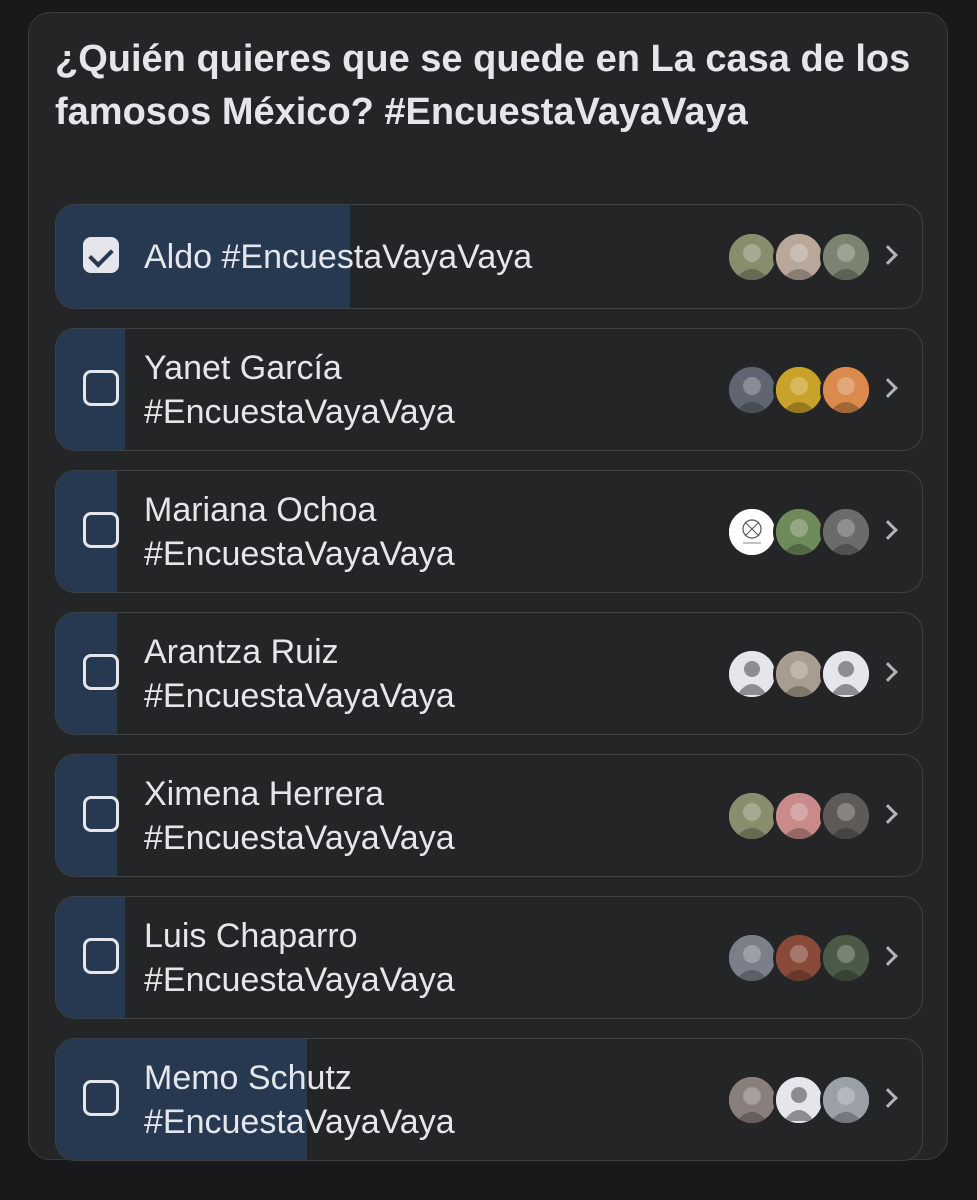 This screenshot has width=977, height=1200. What do you see at coordinates (260, 509) in the screenshot?
I see `option-name: Mariana Ochoa` at bounding box center [260, 509].